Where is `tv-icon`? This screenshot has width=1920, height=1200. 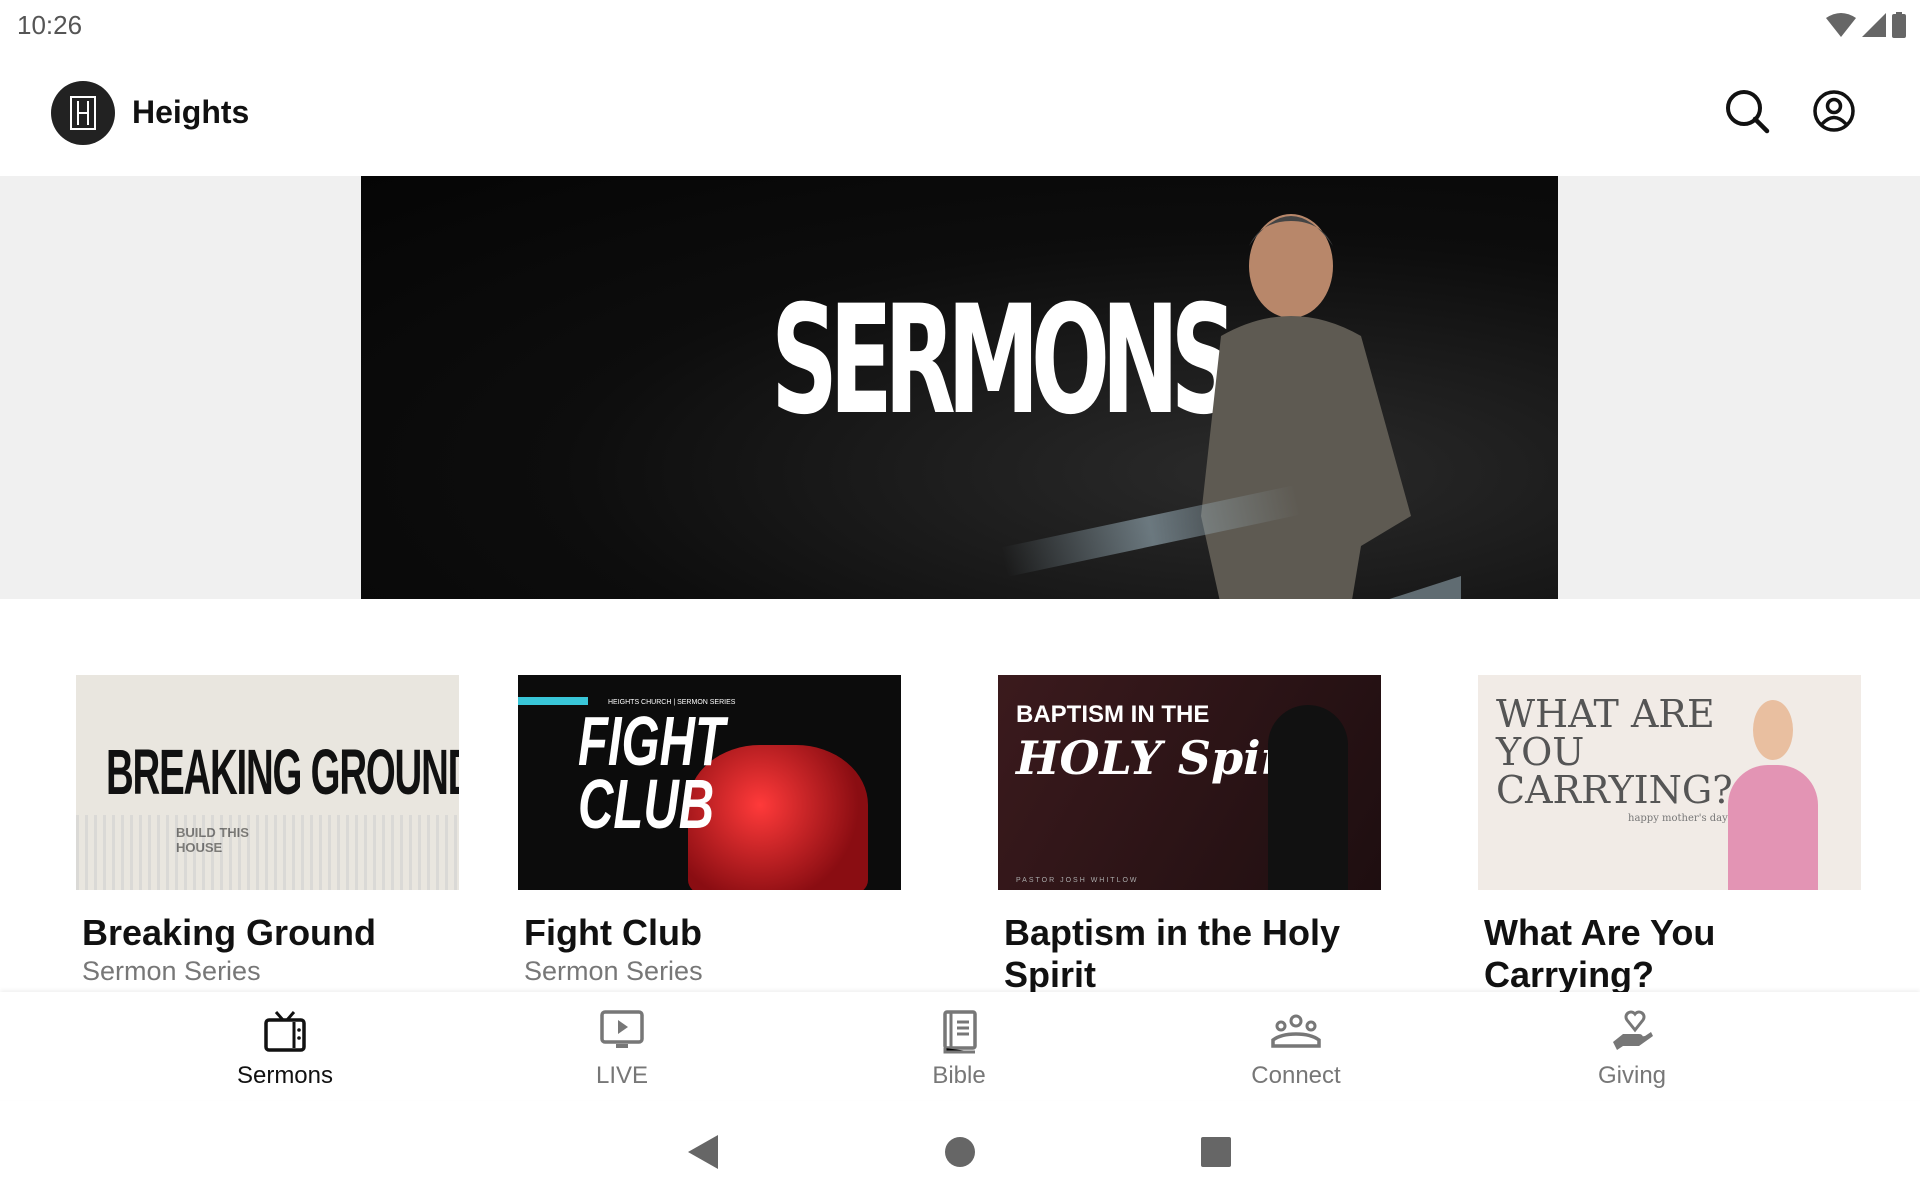 tv-icon is located at coordinates (285, 1031).